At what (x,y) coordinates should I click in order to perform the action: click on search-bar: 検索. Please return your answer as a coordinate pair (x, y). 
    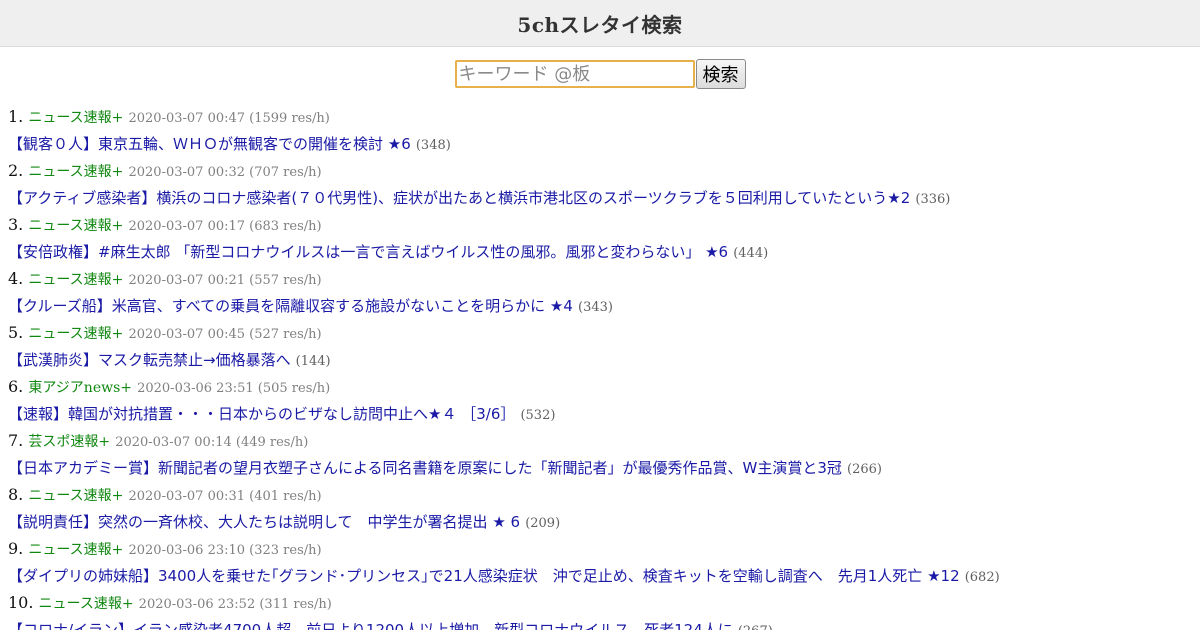
    Looking at the image, I should click on (600, 74).